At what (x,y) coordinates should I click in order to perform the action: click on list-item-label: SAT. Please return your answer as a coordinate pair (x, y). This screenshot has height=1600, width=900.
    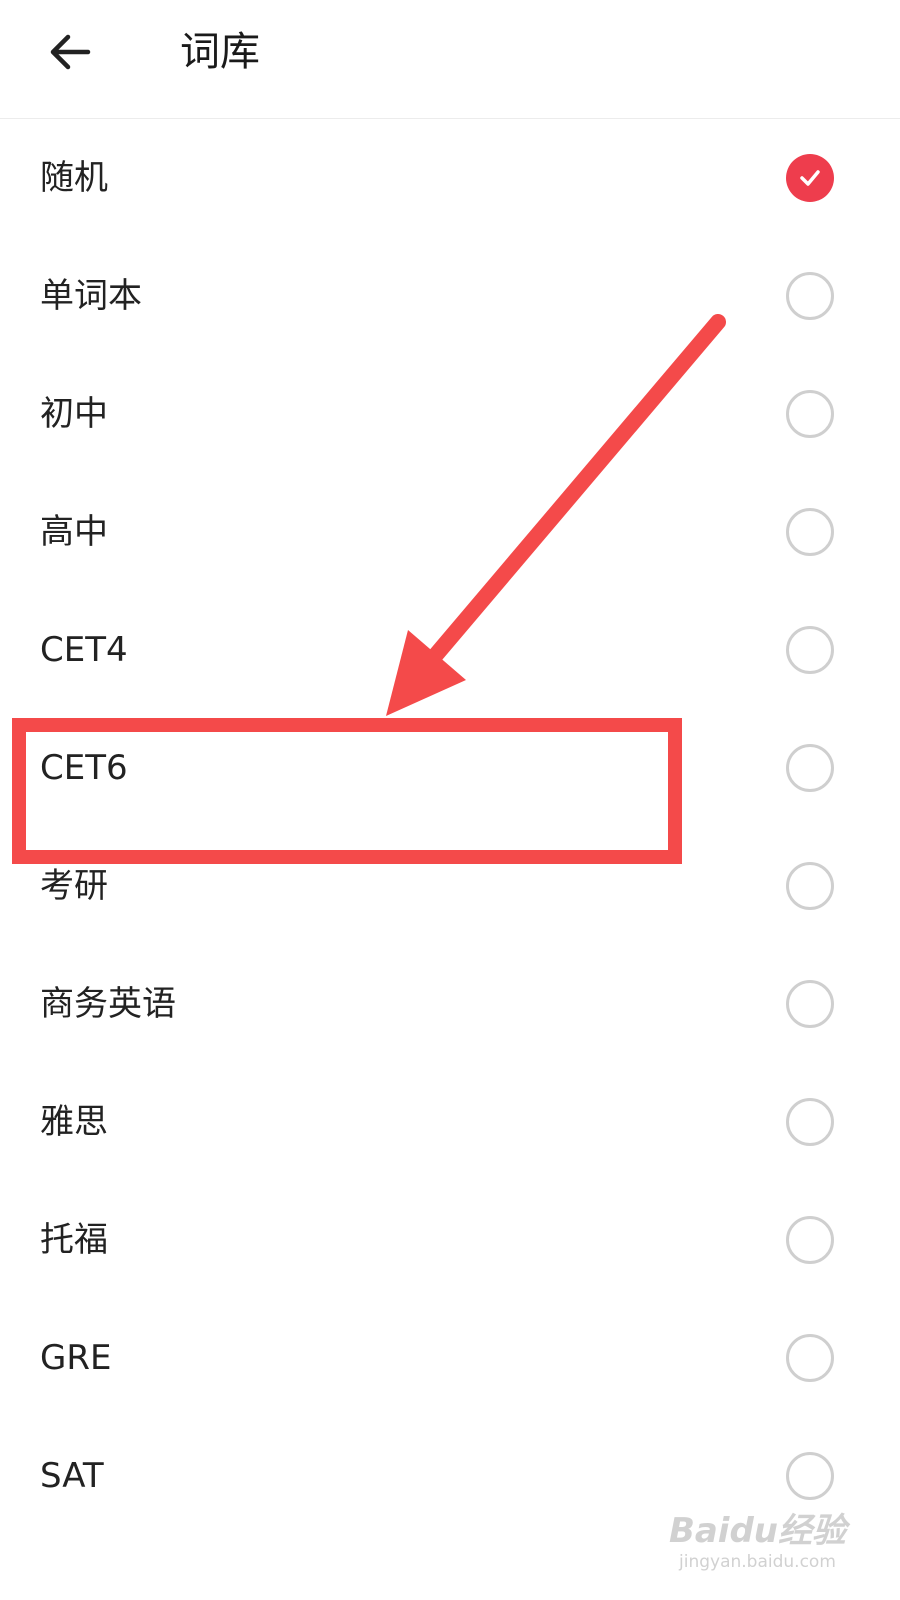
    Looking at the image, I should click on (72, 1476).